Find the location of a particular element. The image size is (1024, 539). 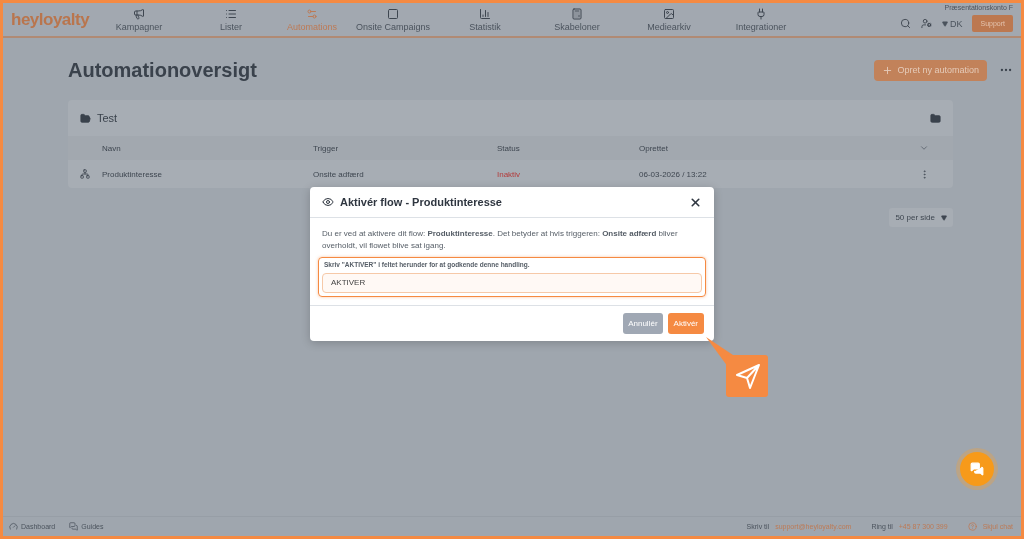

page-title: Automationoversigt is located at coordinates (162, 70).